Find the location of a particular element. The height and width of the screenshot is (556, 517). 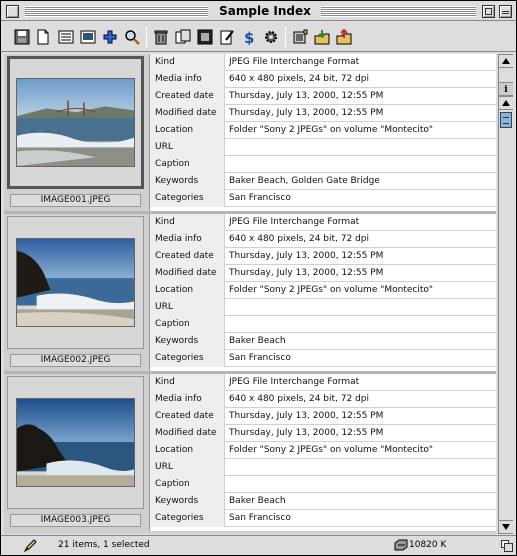

export-icon is located at coordinates (344, 37).